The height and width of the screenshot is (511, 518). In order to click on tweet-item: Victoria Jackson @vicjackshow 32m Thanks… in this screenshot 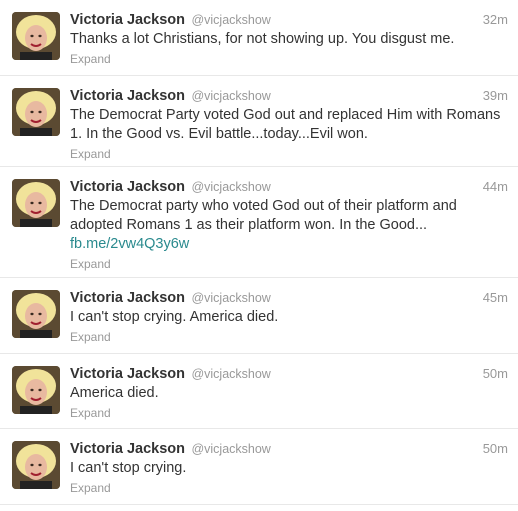, I will do `click(259, 38)`.